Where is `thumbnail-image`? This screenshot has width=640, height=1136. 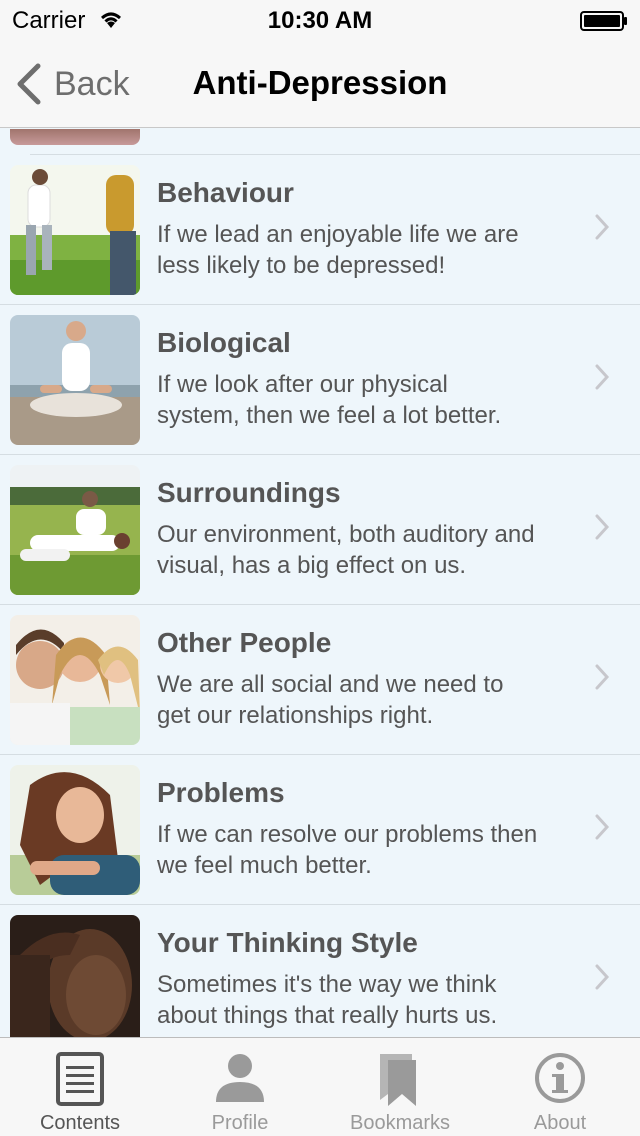 thumbnail-image is located at coordinates (75, 137).